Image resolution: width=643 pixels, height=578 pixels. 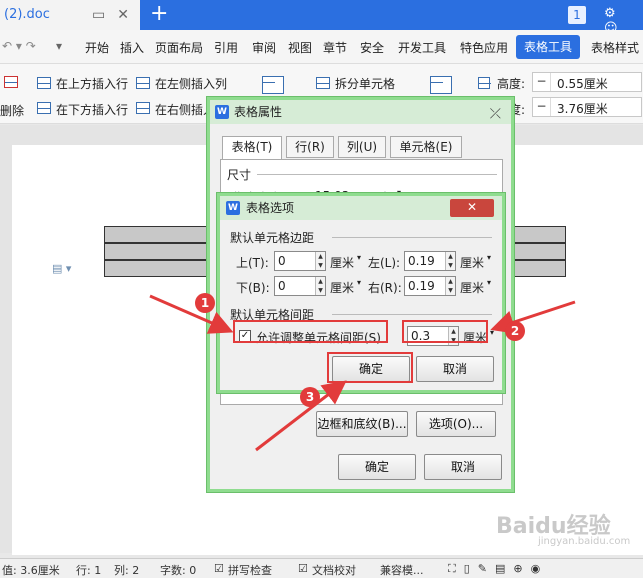 I want to click on proofread-button: 文档校对, so click(x=334, y=570).